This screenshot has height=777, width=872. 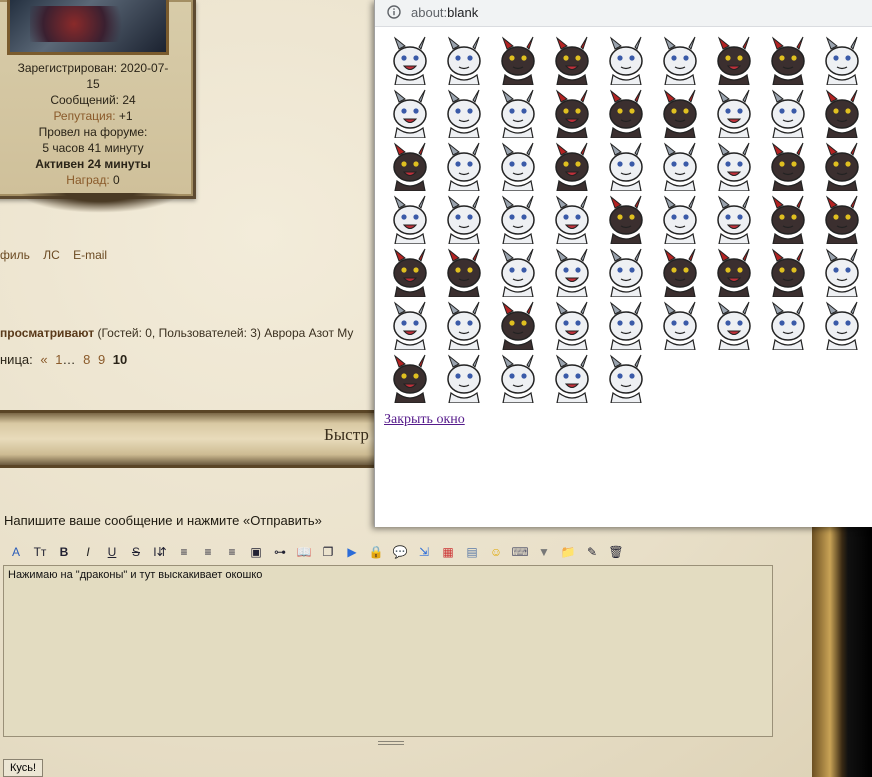 What do you see at coordinates (391, 744) in the screenshot?
I see `resize-grip` at bounding box center [391, 744].